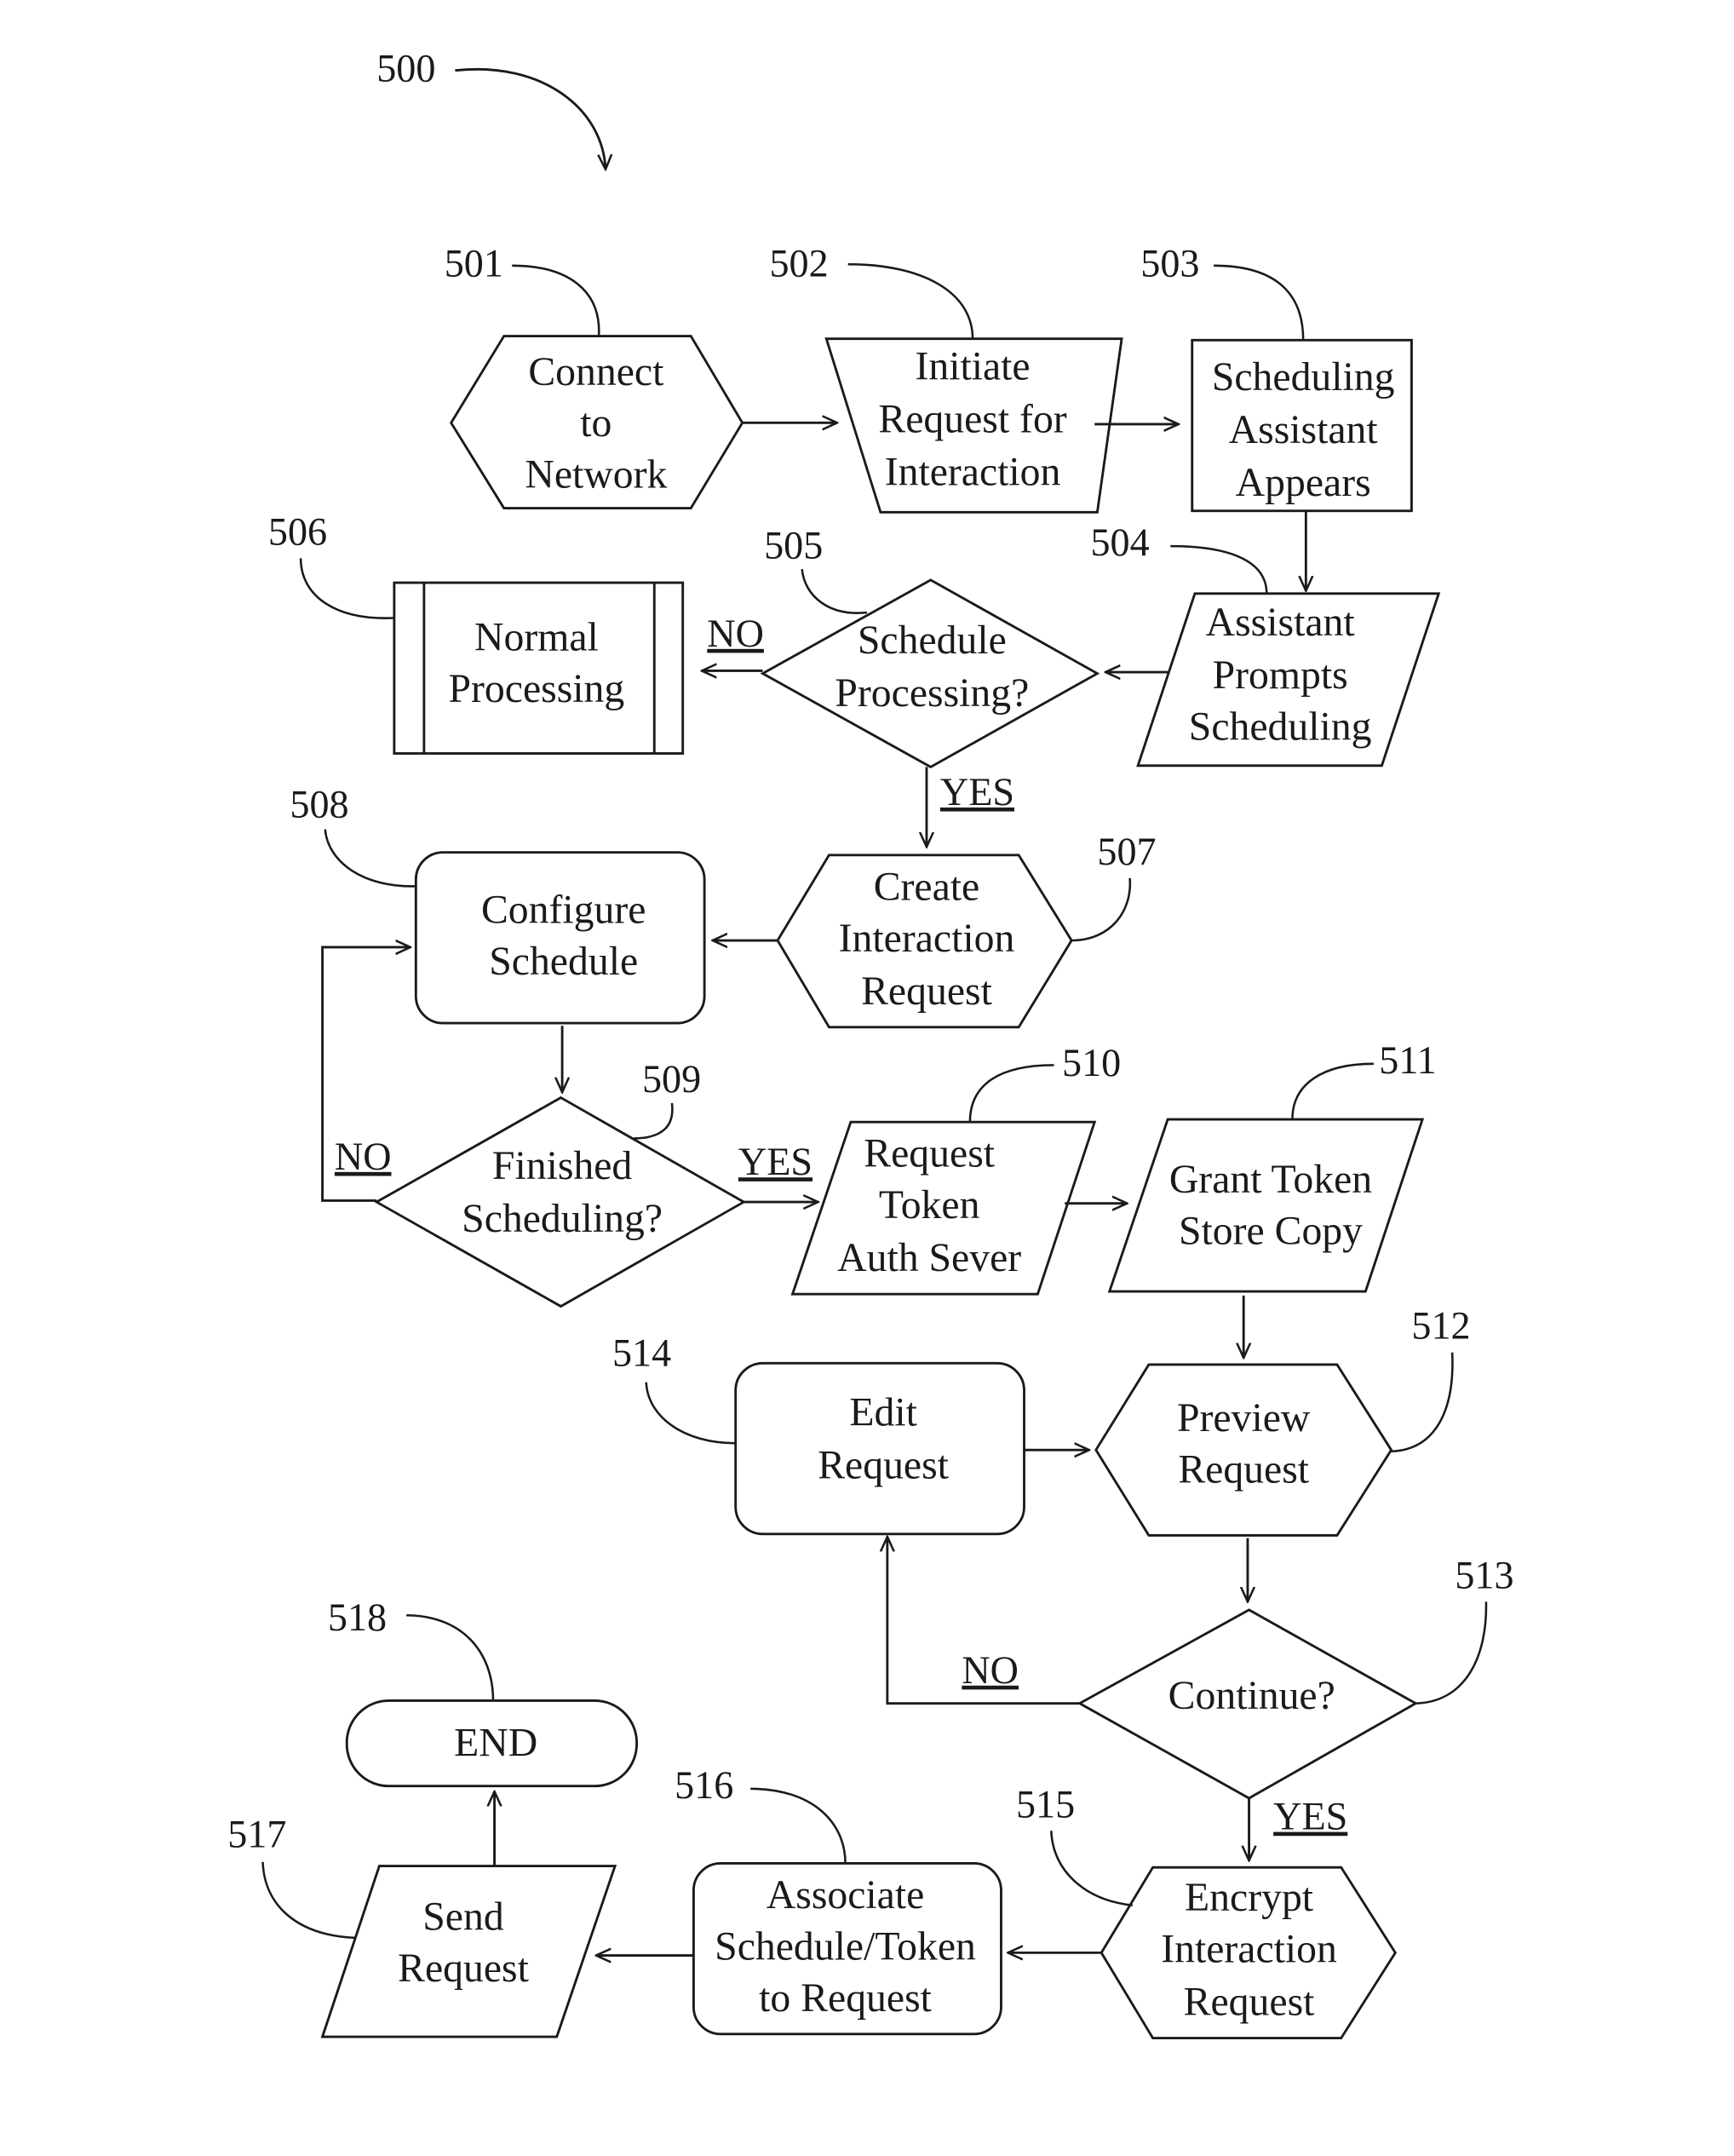  I want to click on node-511-grant-token-store-copy: Grant Token Store Copy, so click(1266, 1205).